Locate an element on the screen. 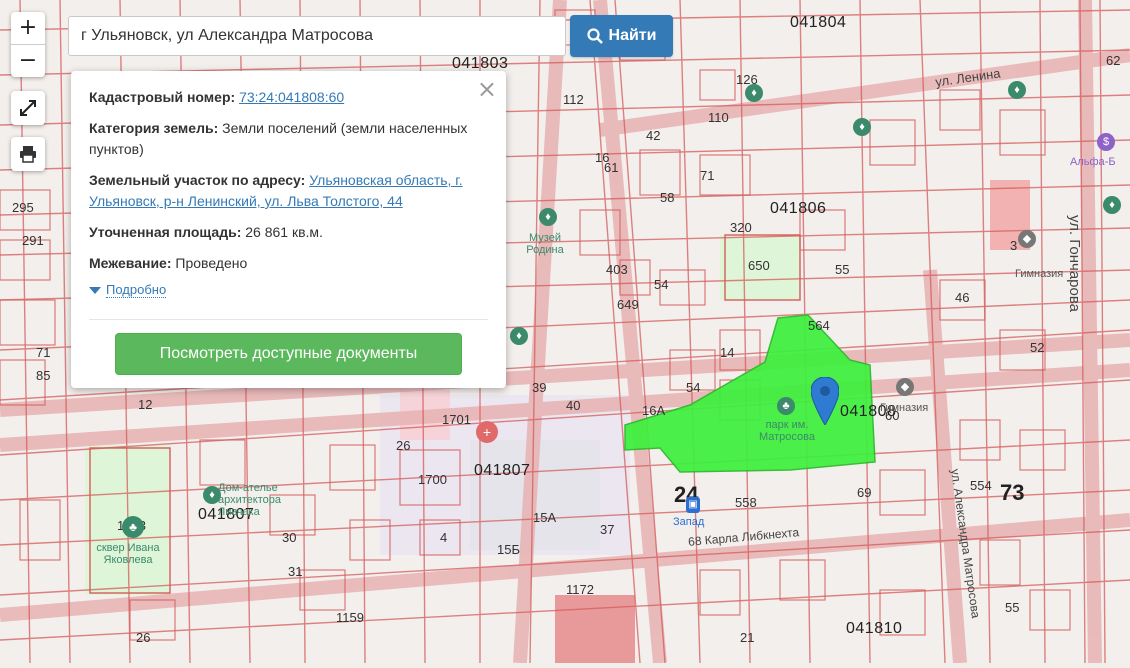  search-button-label: Найти is located at coordinates (632, 35).